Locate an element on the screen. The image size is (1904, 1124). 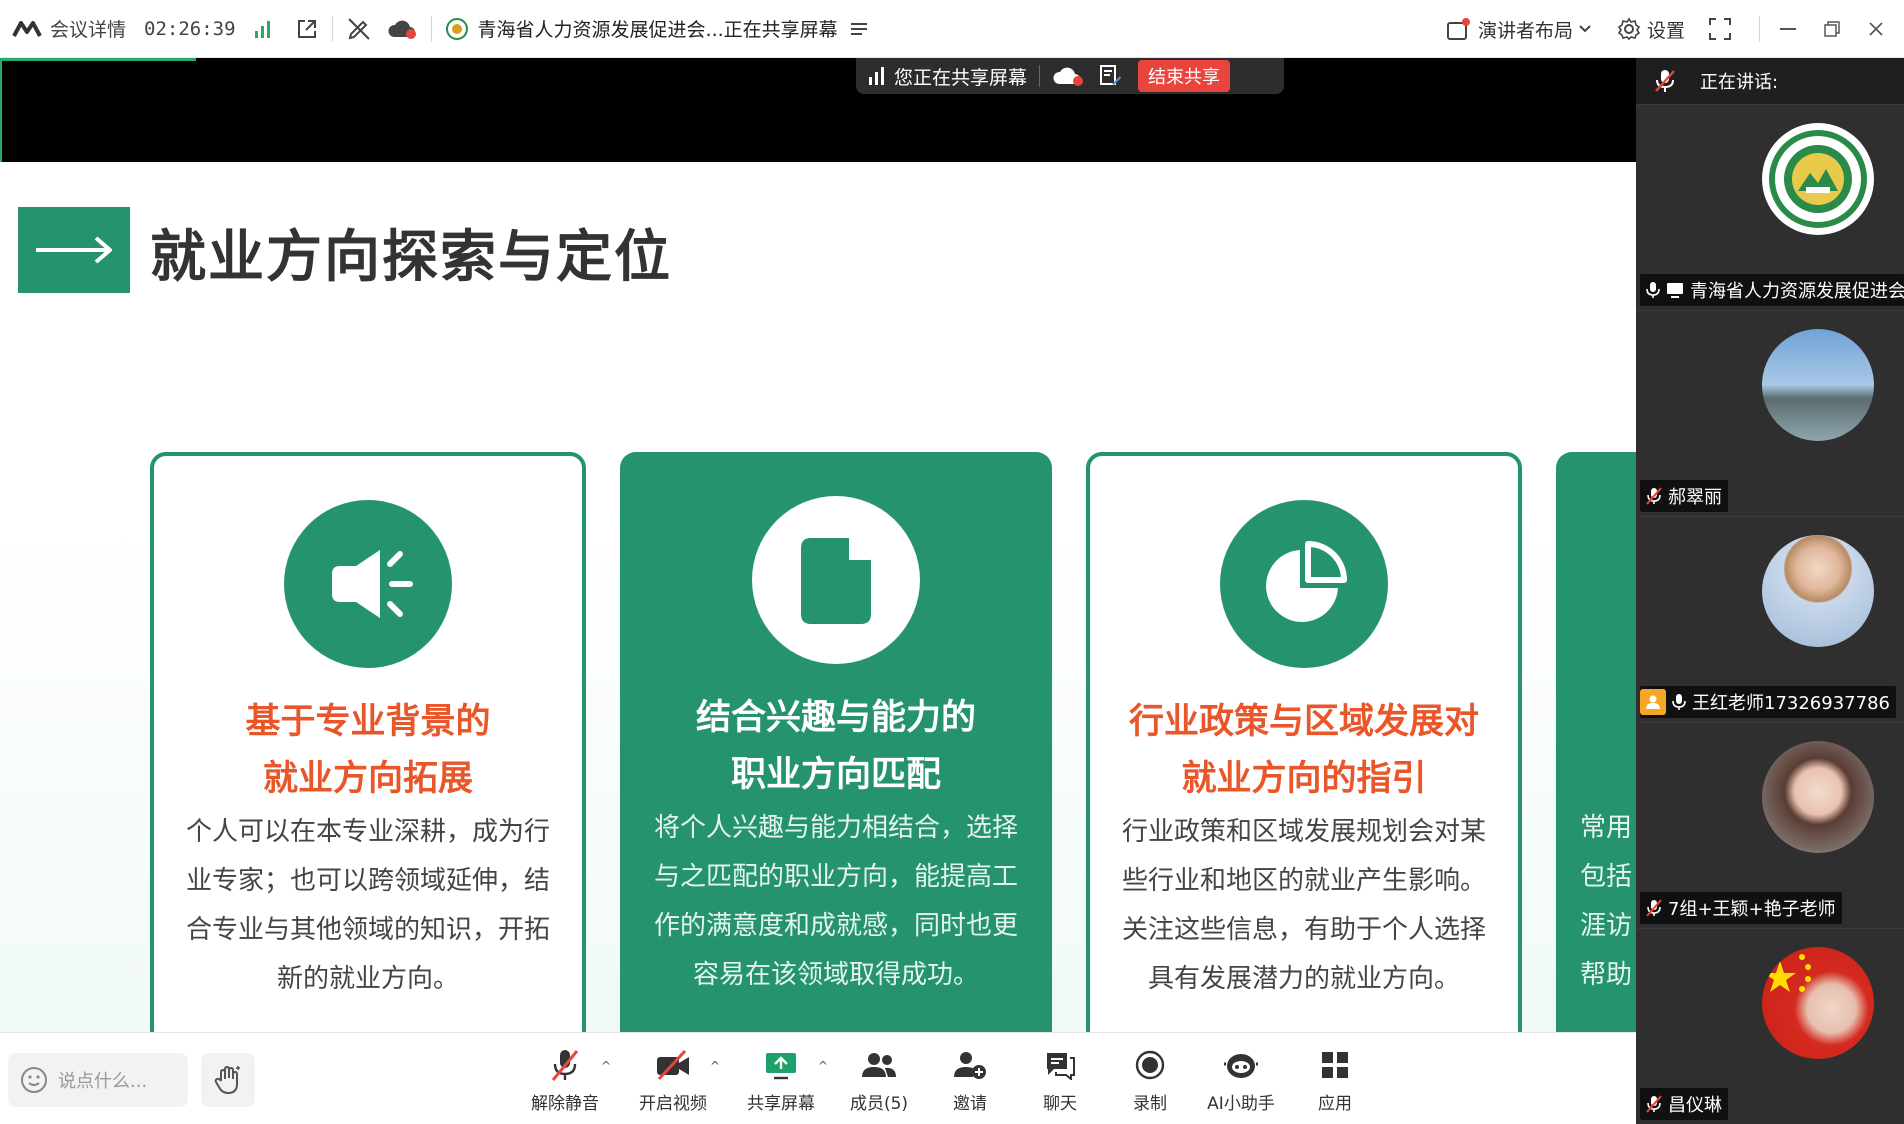
meeting-details-button: 会议详情 is located at coordinates (88, 28).